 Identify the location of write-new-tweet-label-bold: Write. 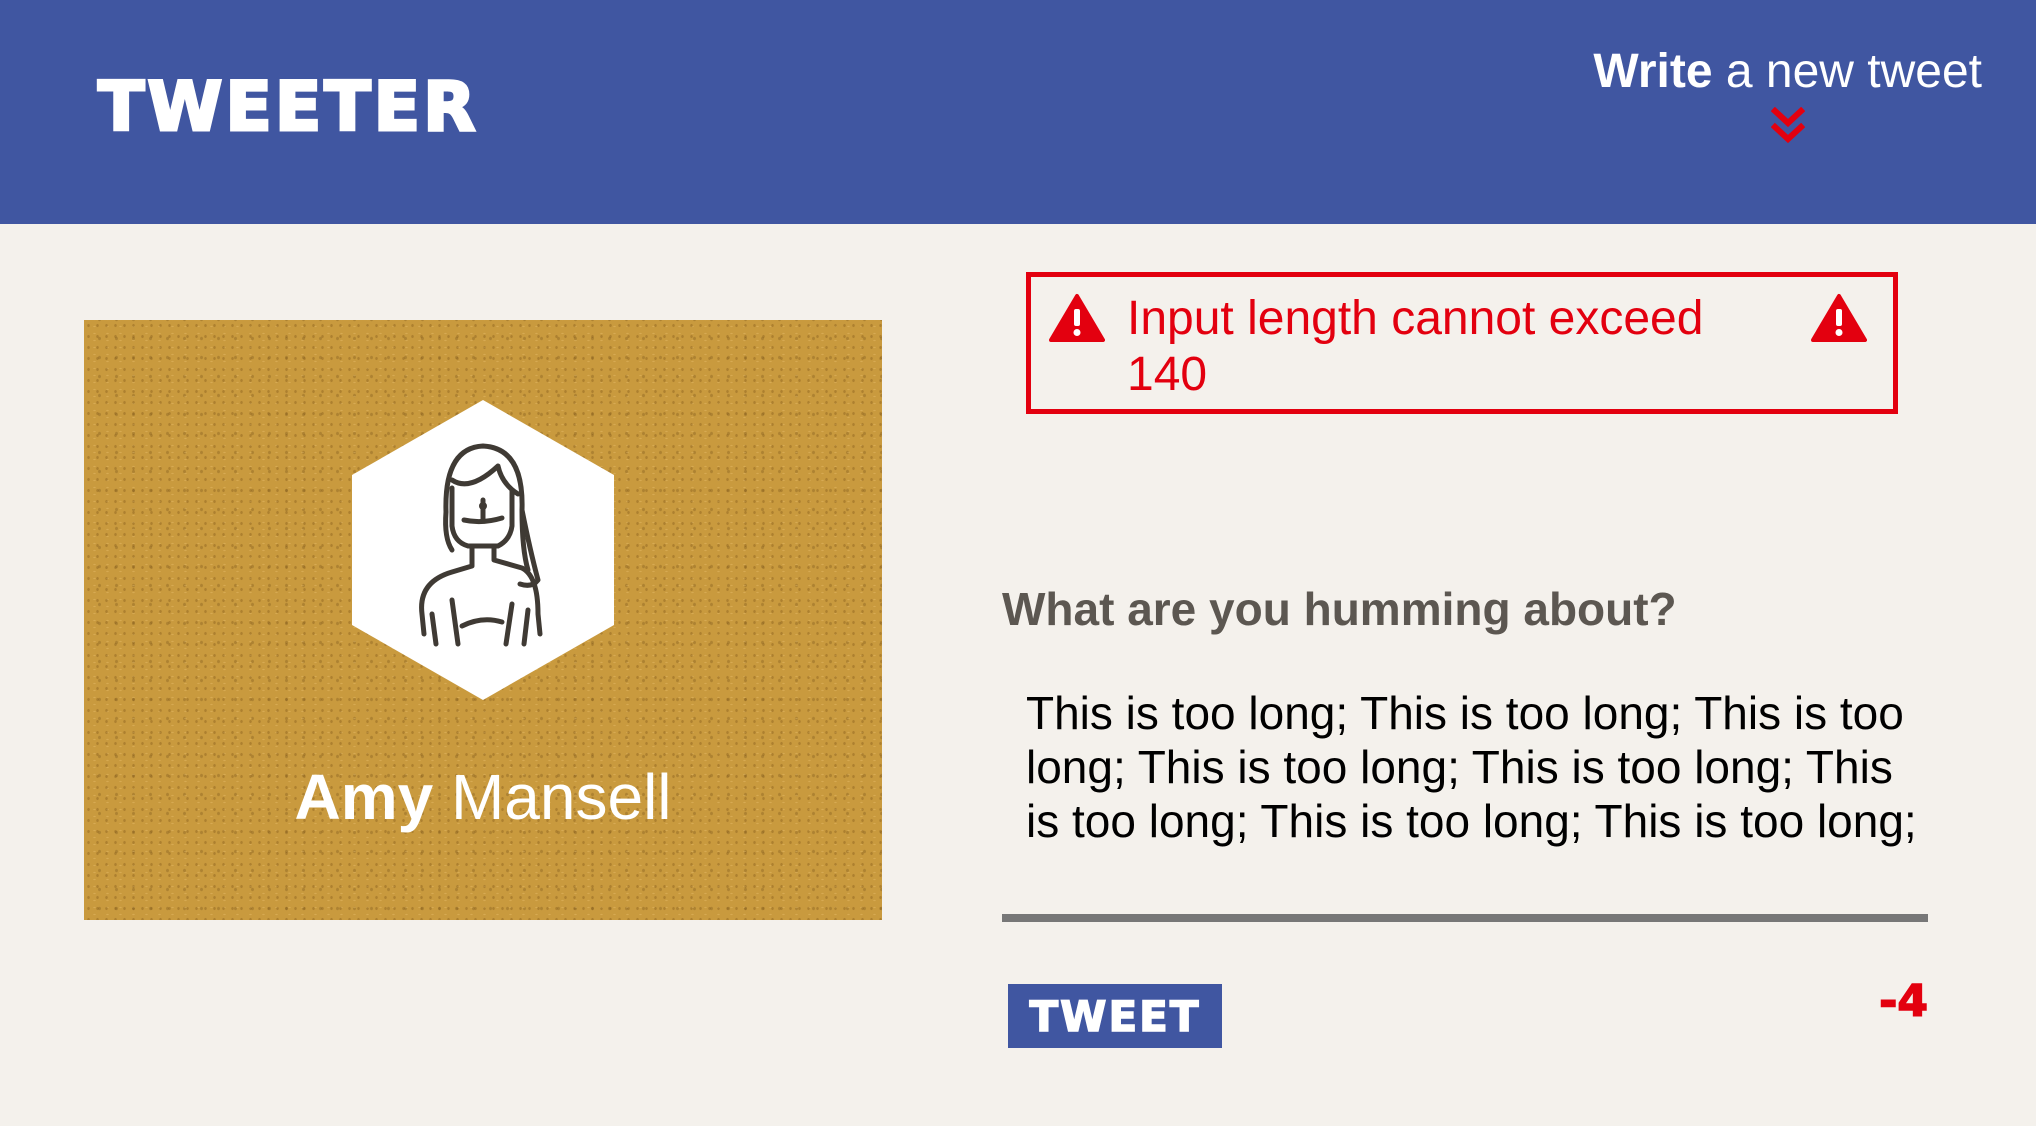
(1653, 71).